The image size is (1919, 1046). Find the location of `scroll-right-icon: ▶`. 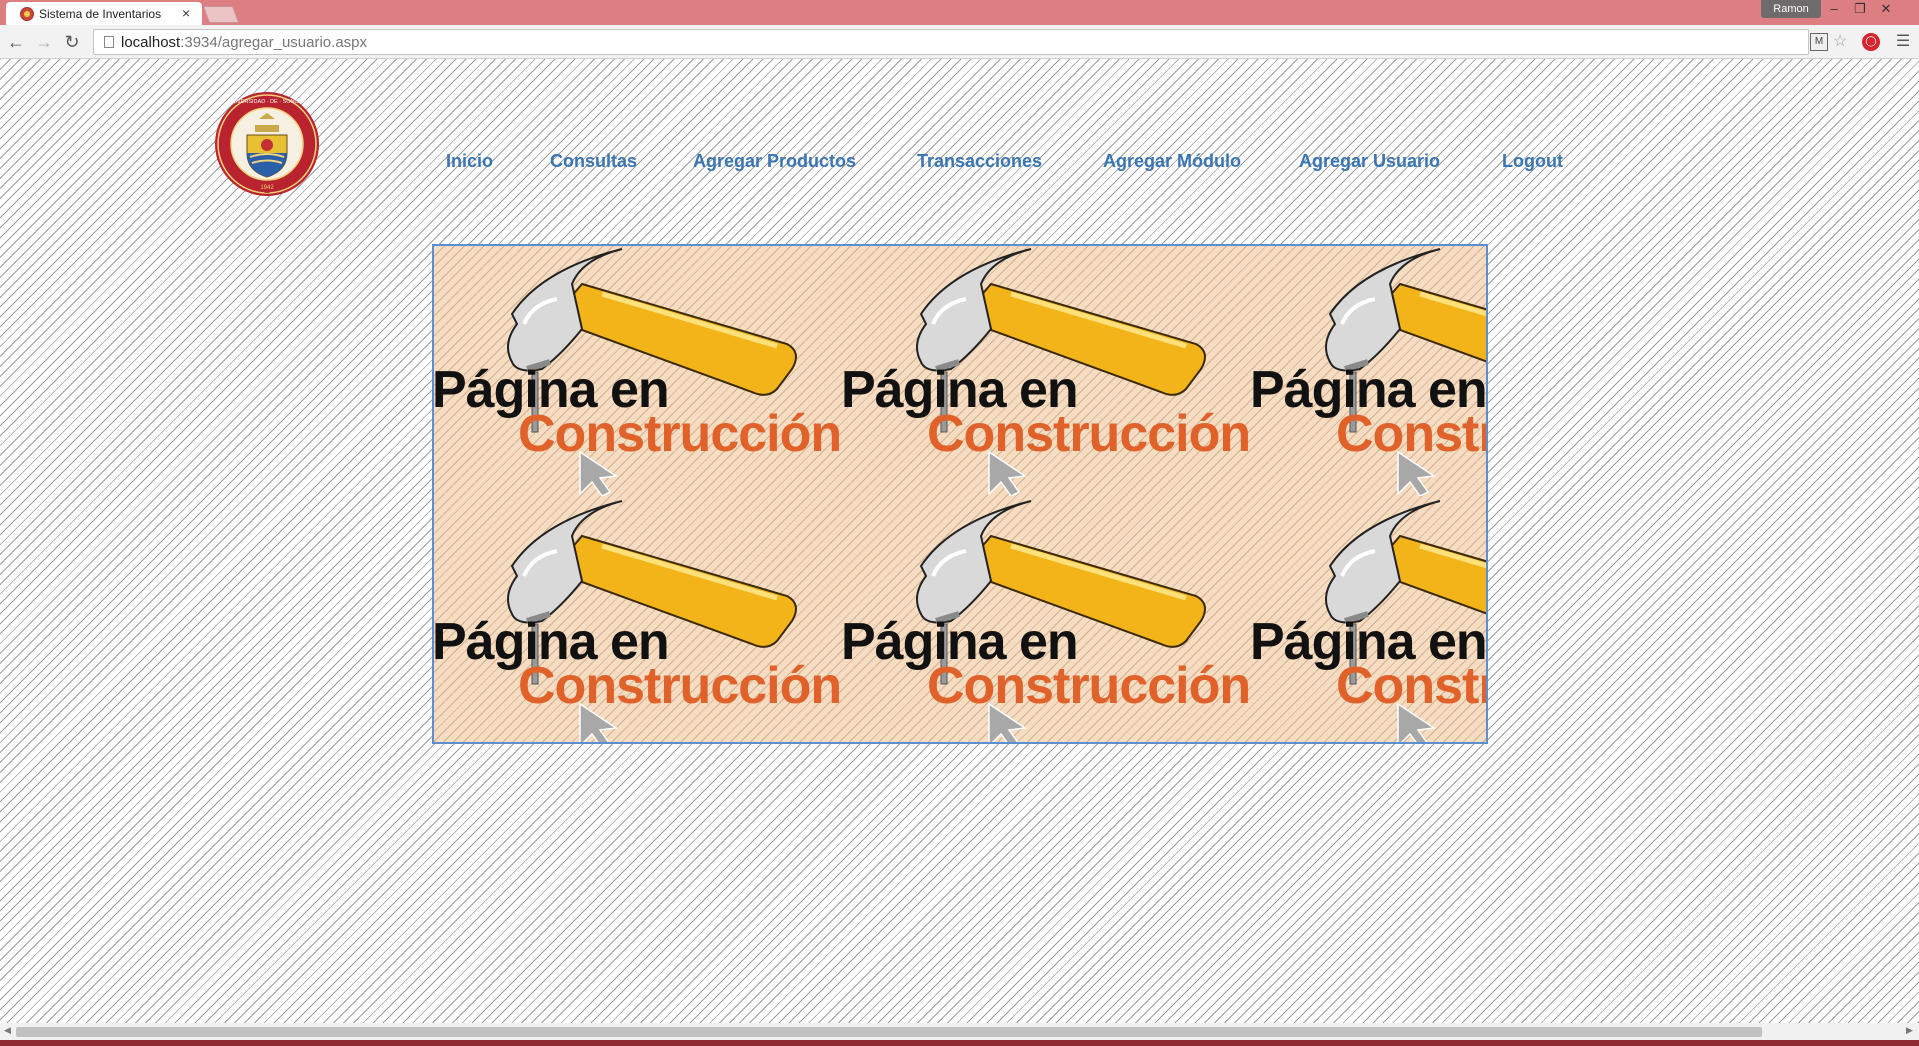

scroll-right-icon: ▶ is located at coordinates (1909, 1030).